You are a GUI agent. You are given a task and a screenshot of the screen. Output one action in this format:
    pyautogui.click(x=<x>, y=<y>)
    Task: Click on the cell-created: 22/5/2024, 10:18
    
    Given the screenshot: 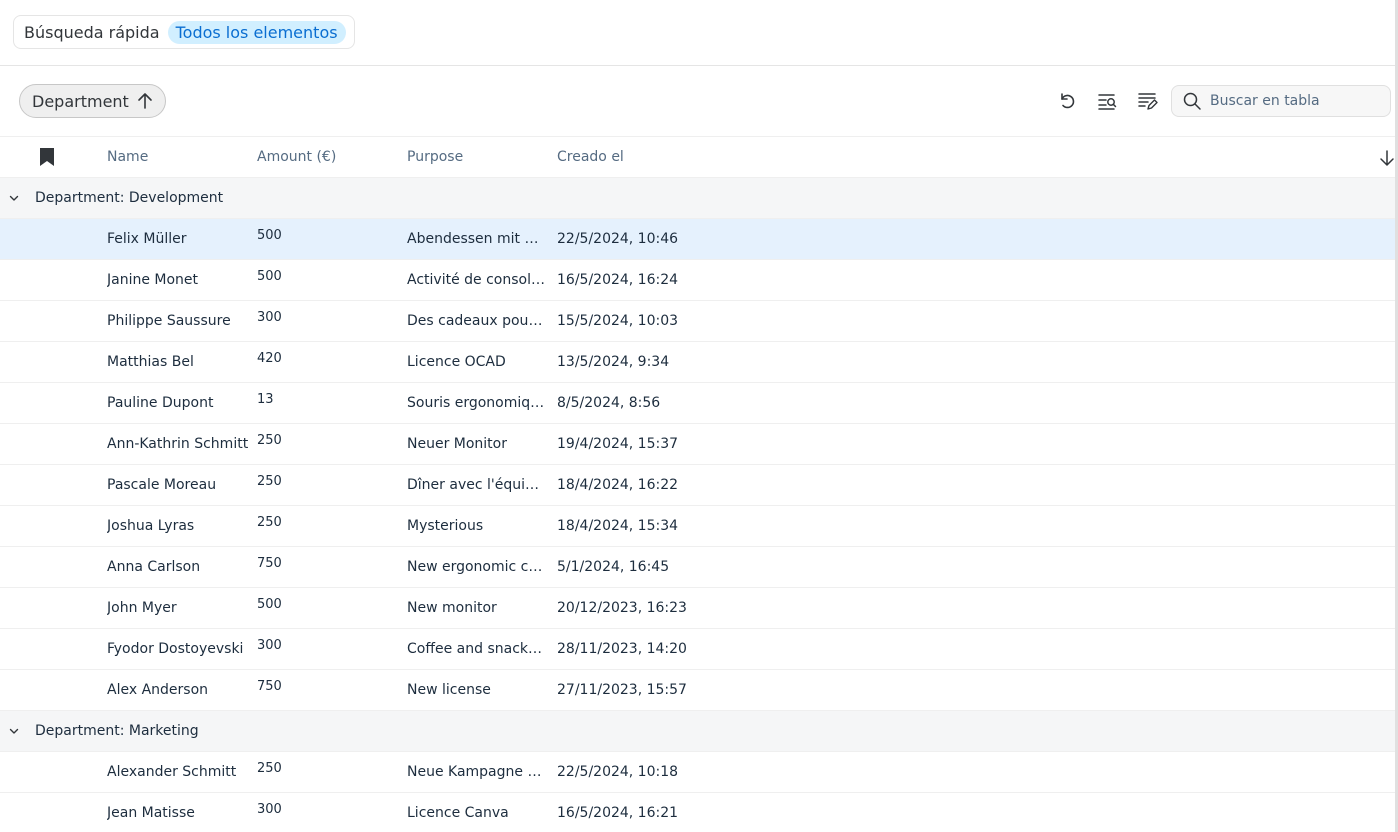 What is the action you would take?
    pyautogui.click(x=618, y=772)
    